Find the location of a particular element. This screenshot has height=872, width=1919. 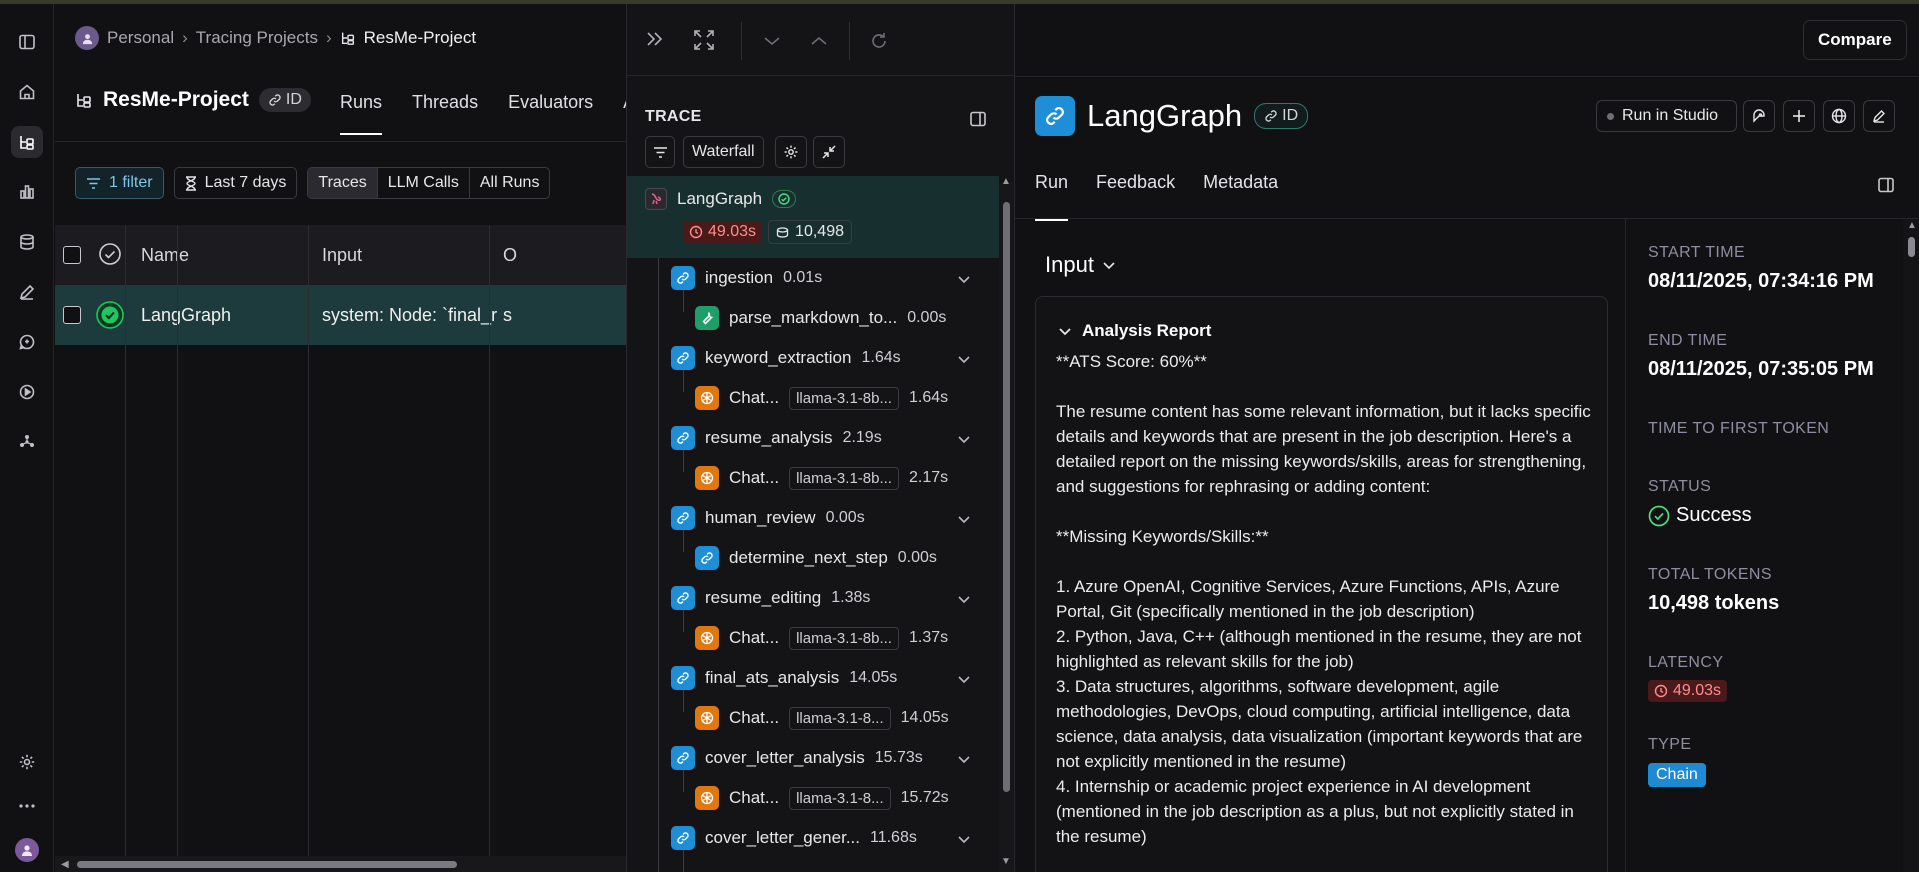

deployments-icon is located at coordinates (27, 392).